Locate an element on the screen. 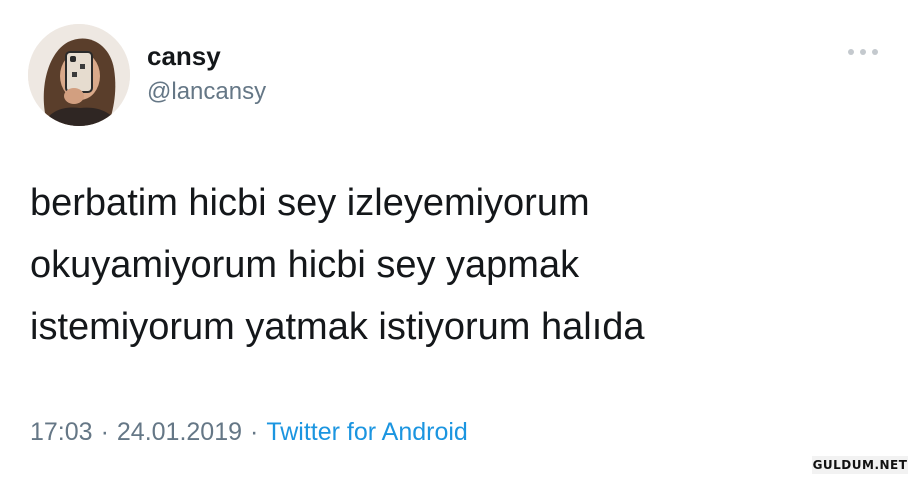 The image size is (913, 478). more-options-button is located at coordinates (863, 52).